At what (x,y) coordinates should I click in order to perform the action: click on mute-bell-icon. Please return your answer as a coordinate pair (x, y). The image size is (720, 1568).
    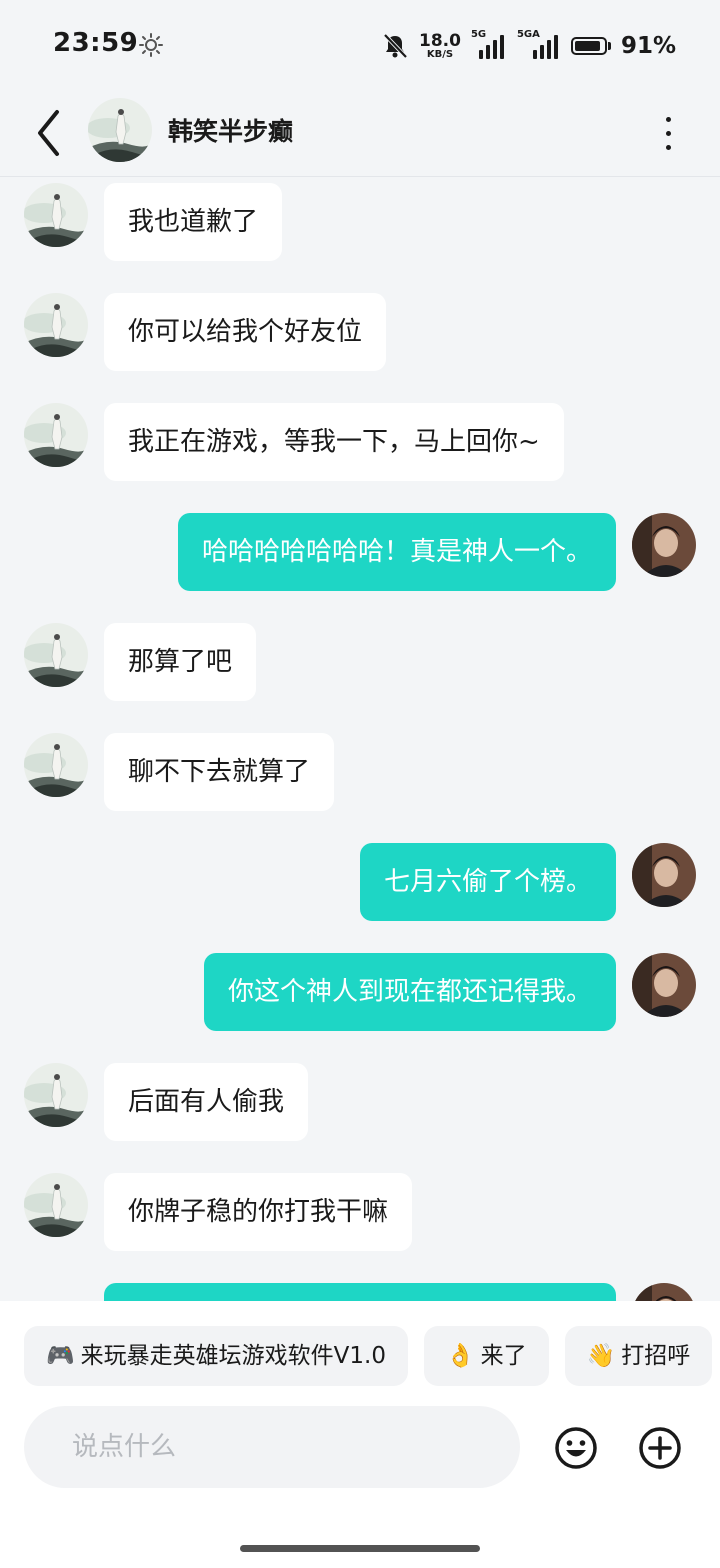
    Looking at the image, I should click on (395, 46).